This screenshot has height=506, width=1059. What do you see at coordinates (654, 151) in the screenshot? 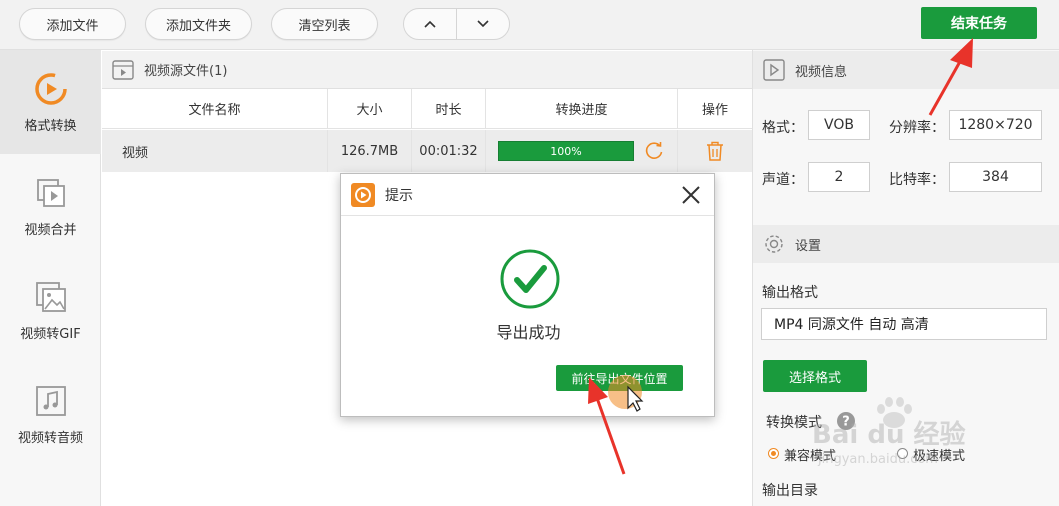
I see `refresh-icon` at bounding box center [654, 151].